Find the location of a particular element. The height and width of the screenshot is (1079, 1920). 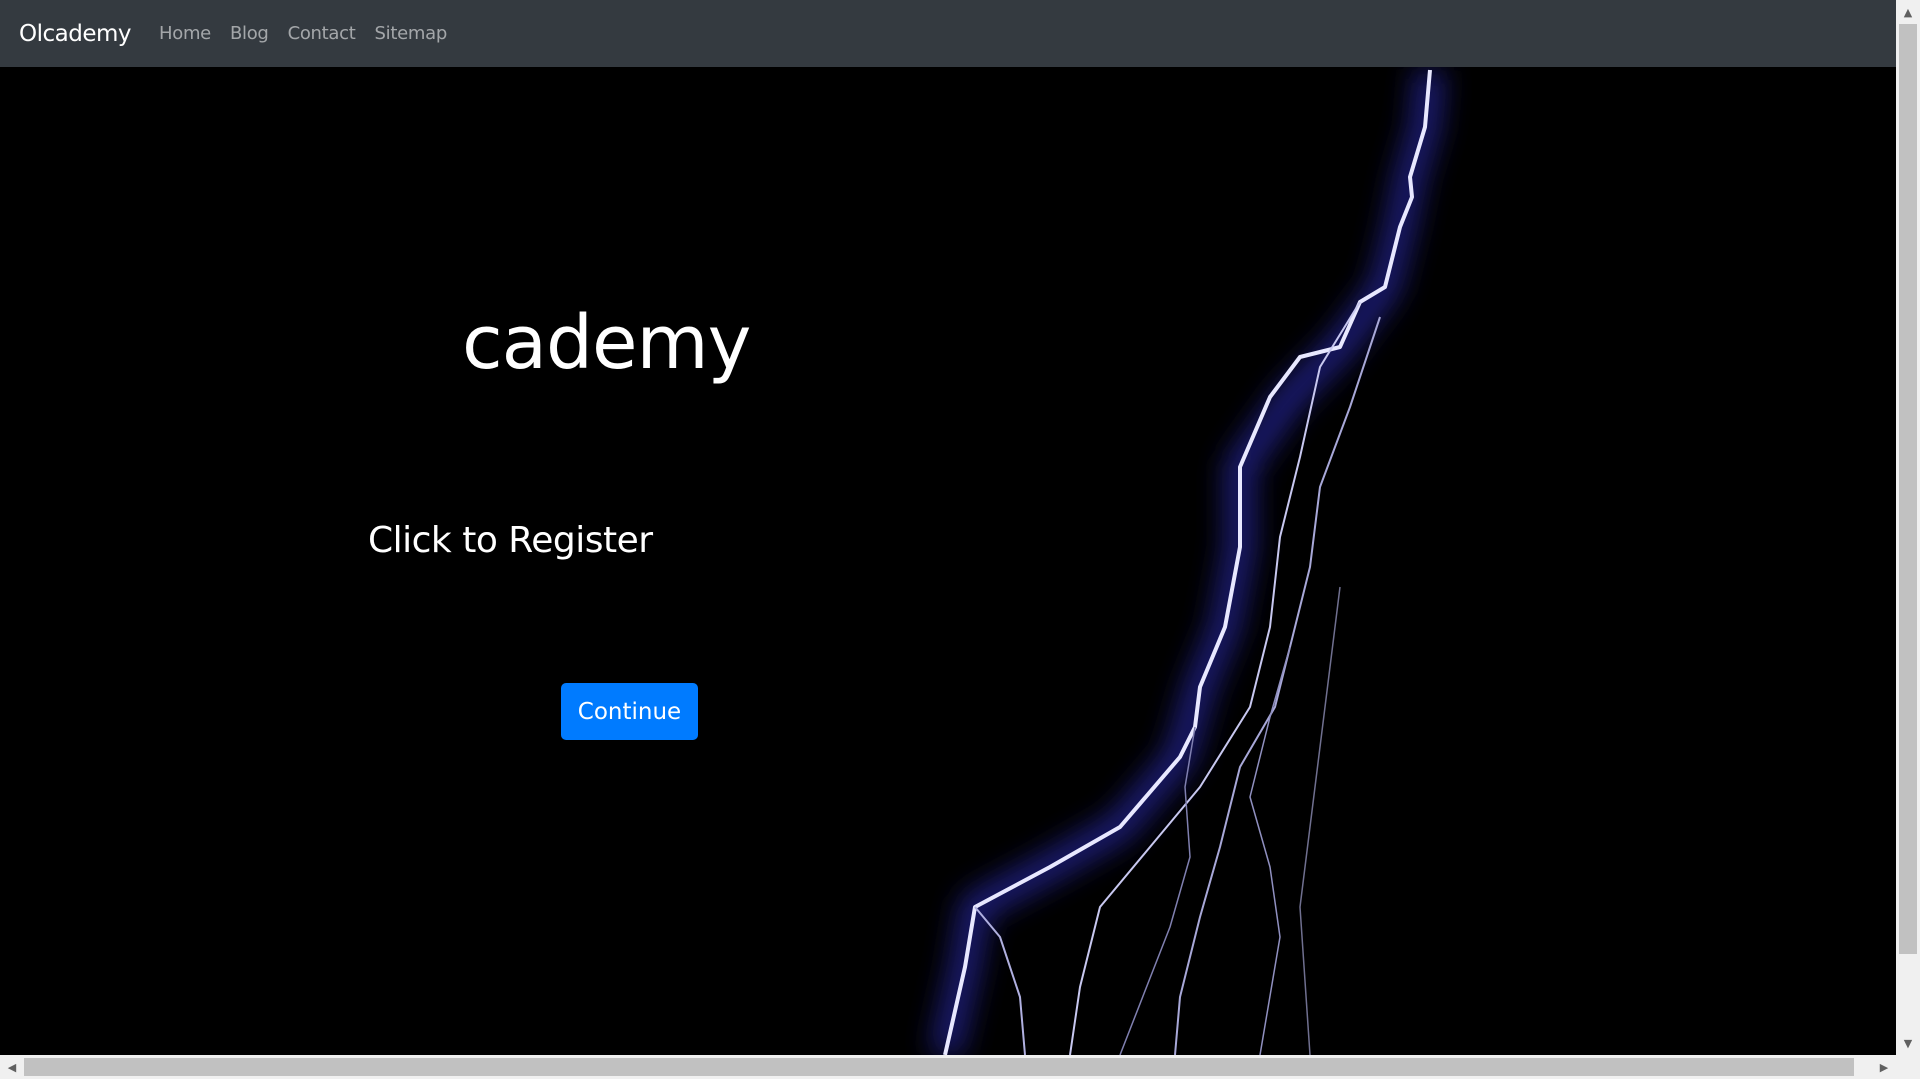

hero-title: cademy is located at coordinates (606, 343).